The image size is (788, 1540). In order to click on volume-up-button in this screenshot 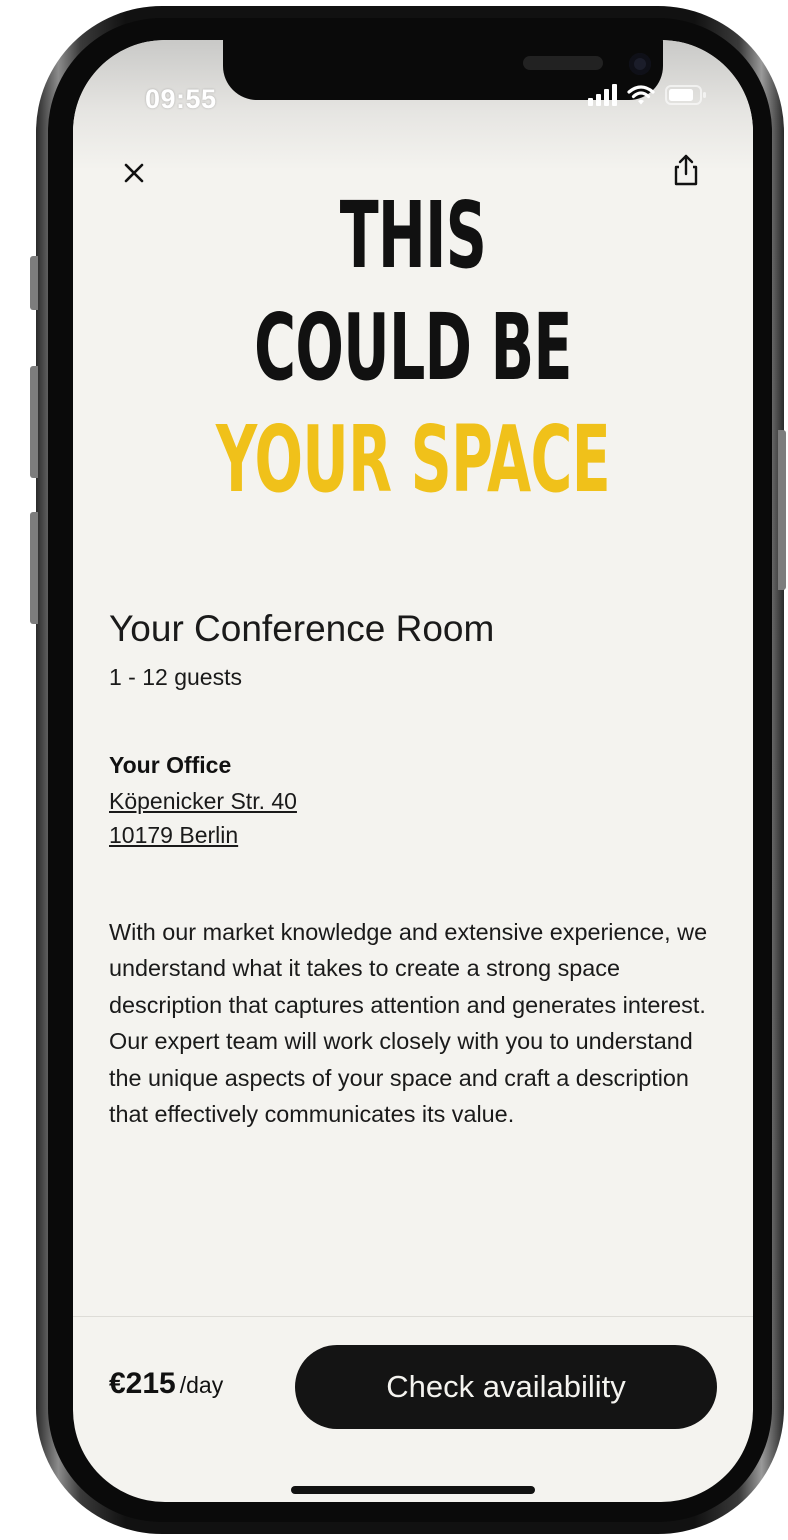, I will do `click(34, 422)`.